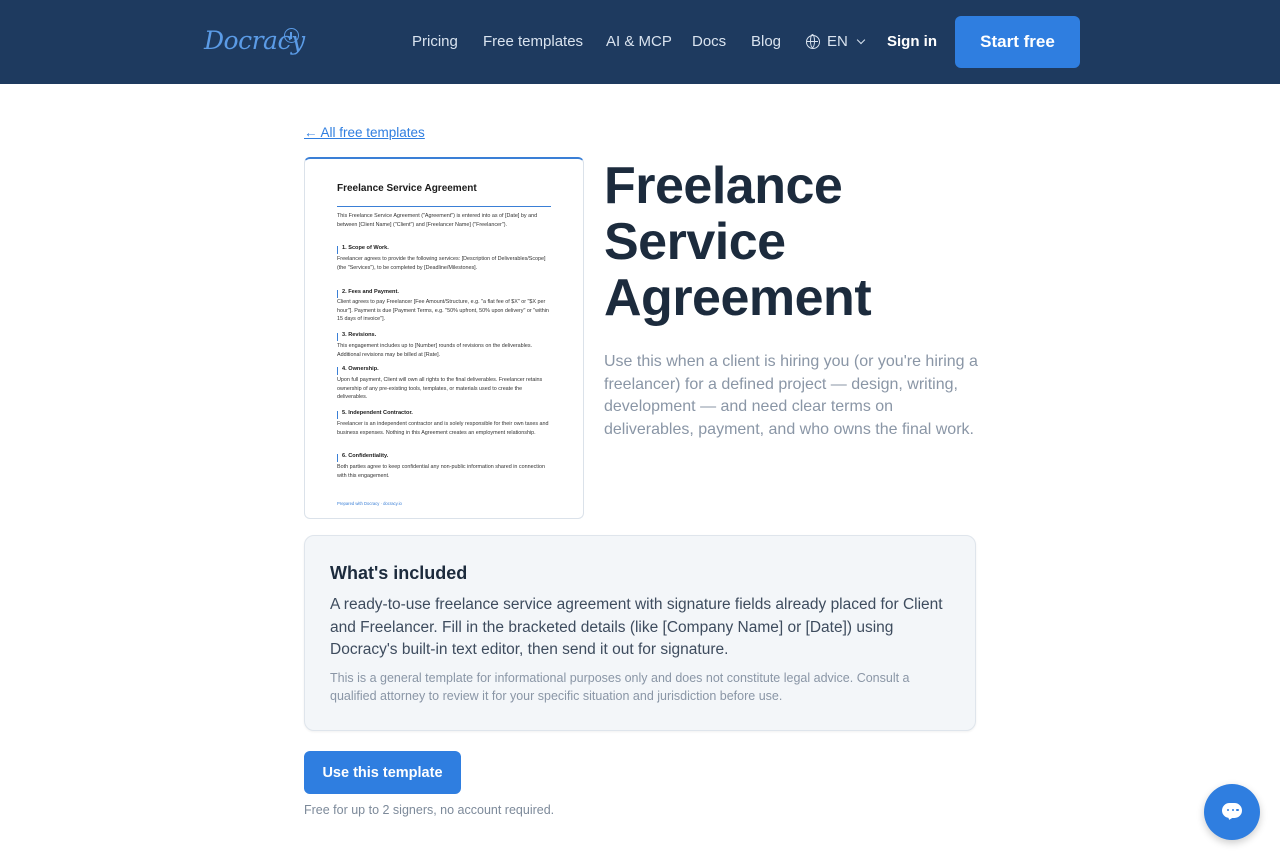 This screenshot has width=1280, height=860. What do you see at coordinates (362, 457) in the screenshot?
I see `preview-section-heading: 6. Confidentiality.` at bounding box center [362, 457].